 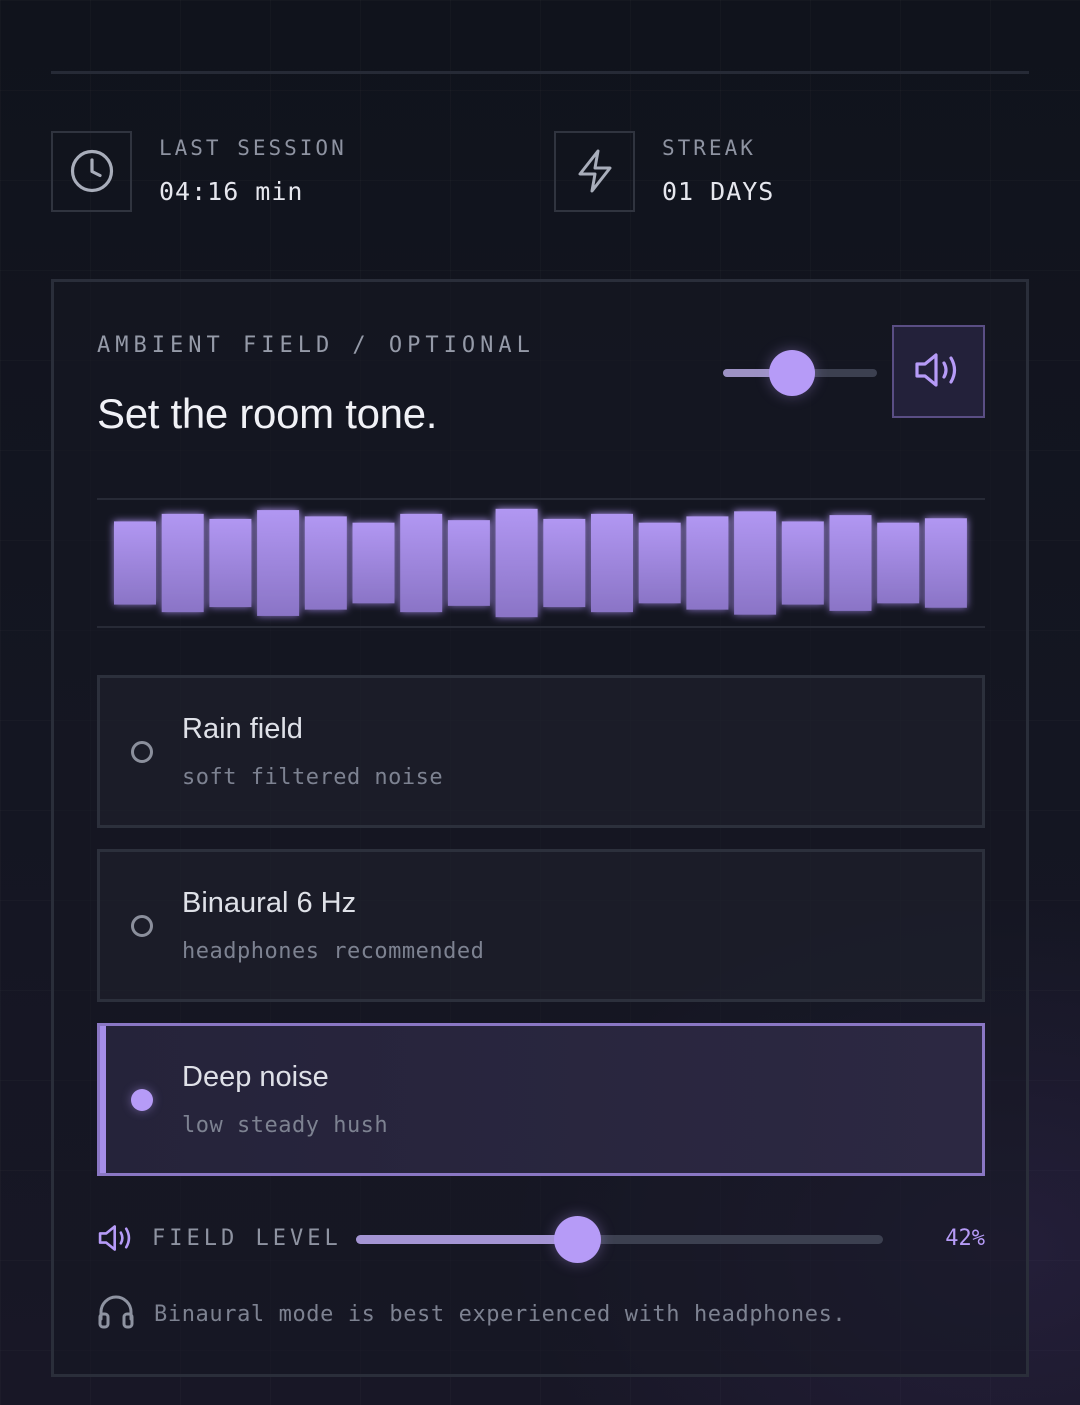 What do you see at coordinates (199, 171) in the screenshot?
I see `last-session-stat: LAST SESSION 04:16 min` at bounding box center [199, 171].